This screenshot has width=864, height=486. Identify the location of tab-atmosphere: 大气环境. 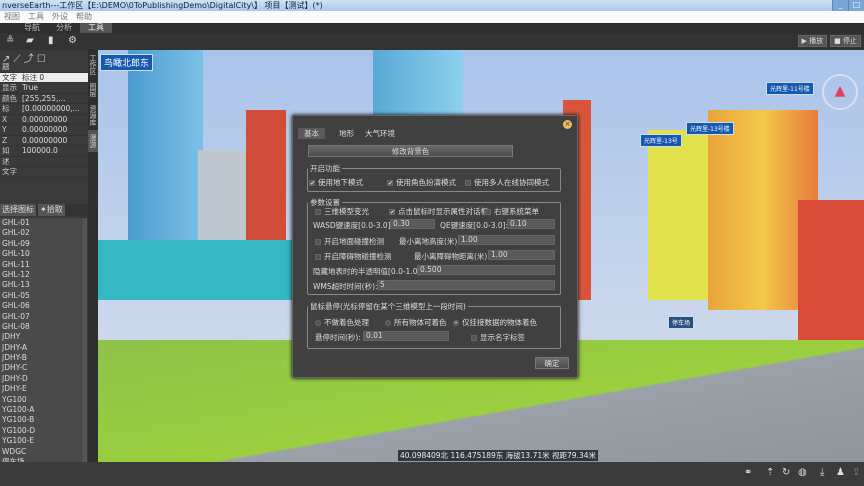
(380, 133).